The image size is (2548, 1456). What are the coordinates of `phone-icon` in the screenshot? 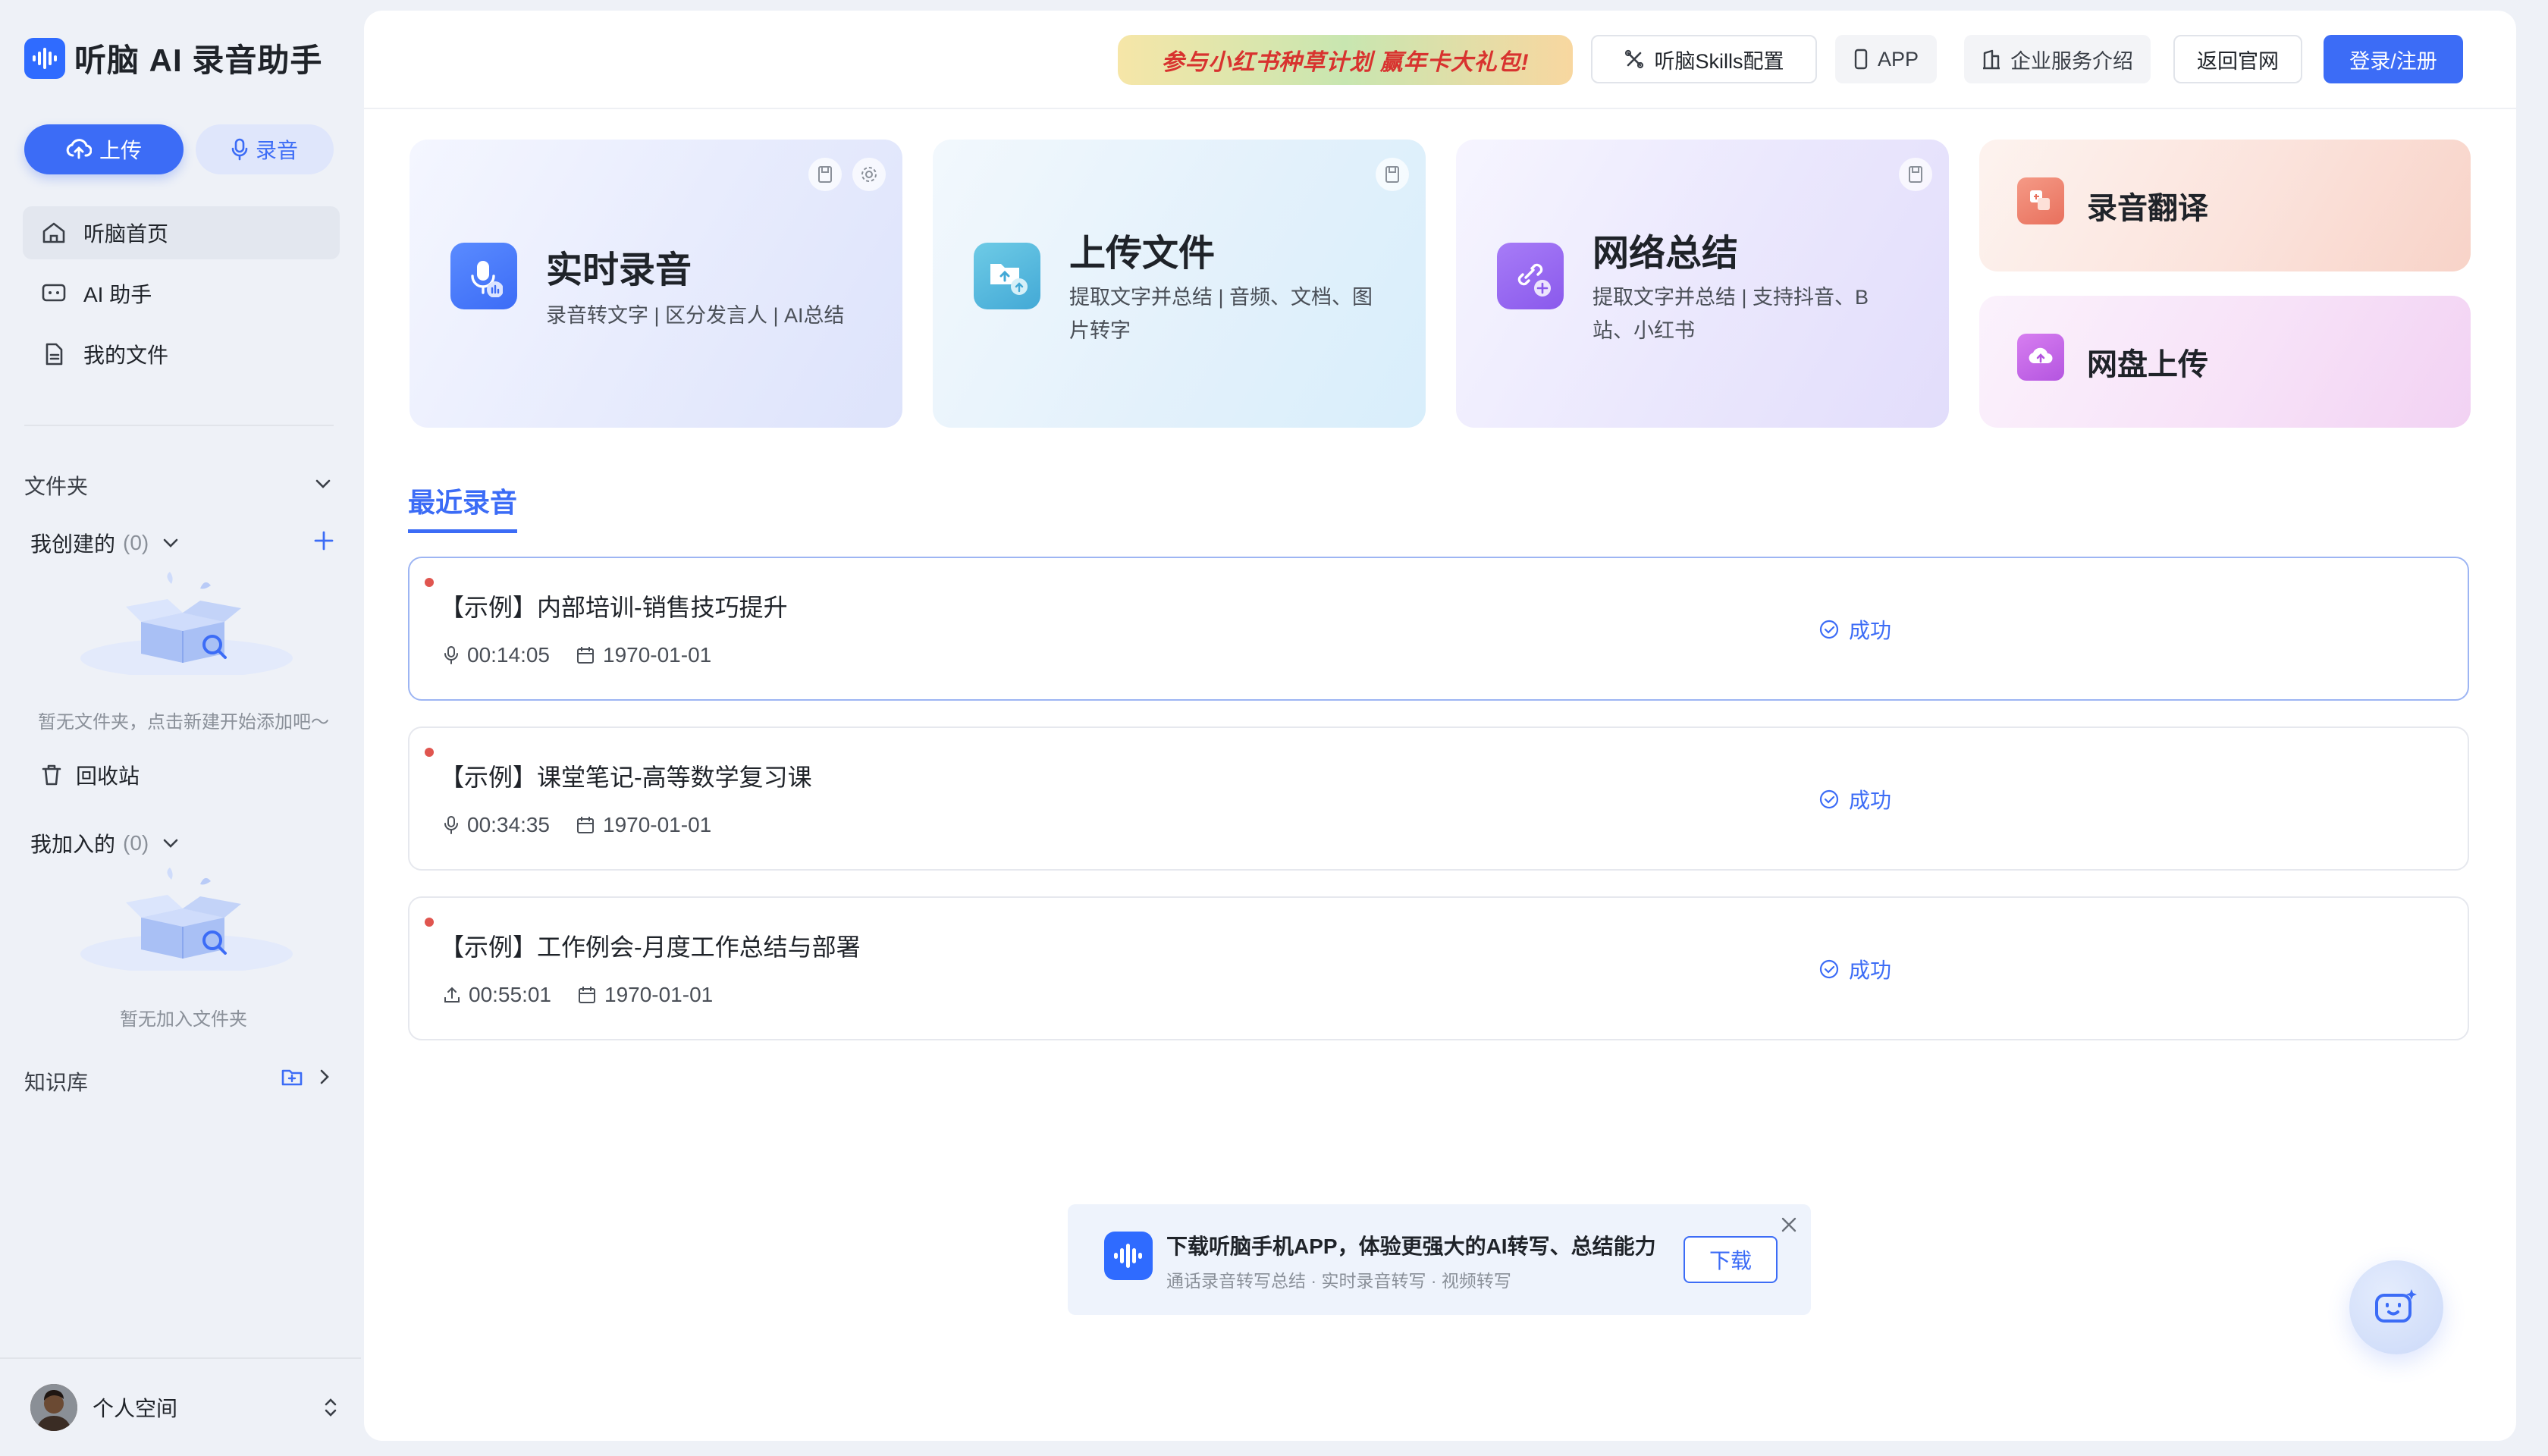 It's located at (1861, 59).